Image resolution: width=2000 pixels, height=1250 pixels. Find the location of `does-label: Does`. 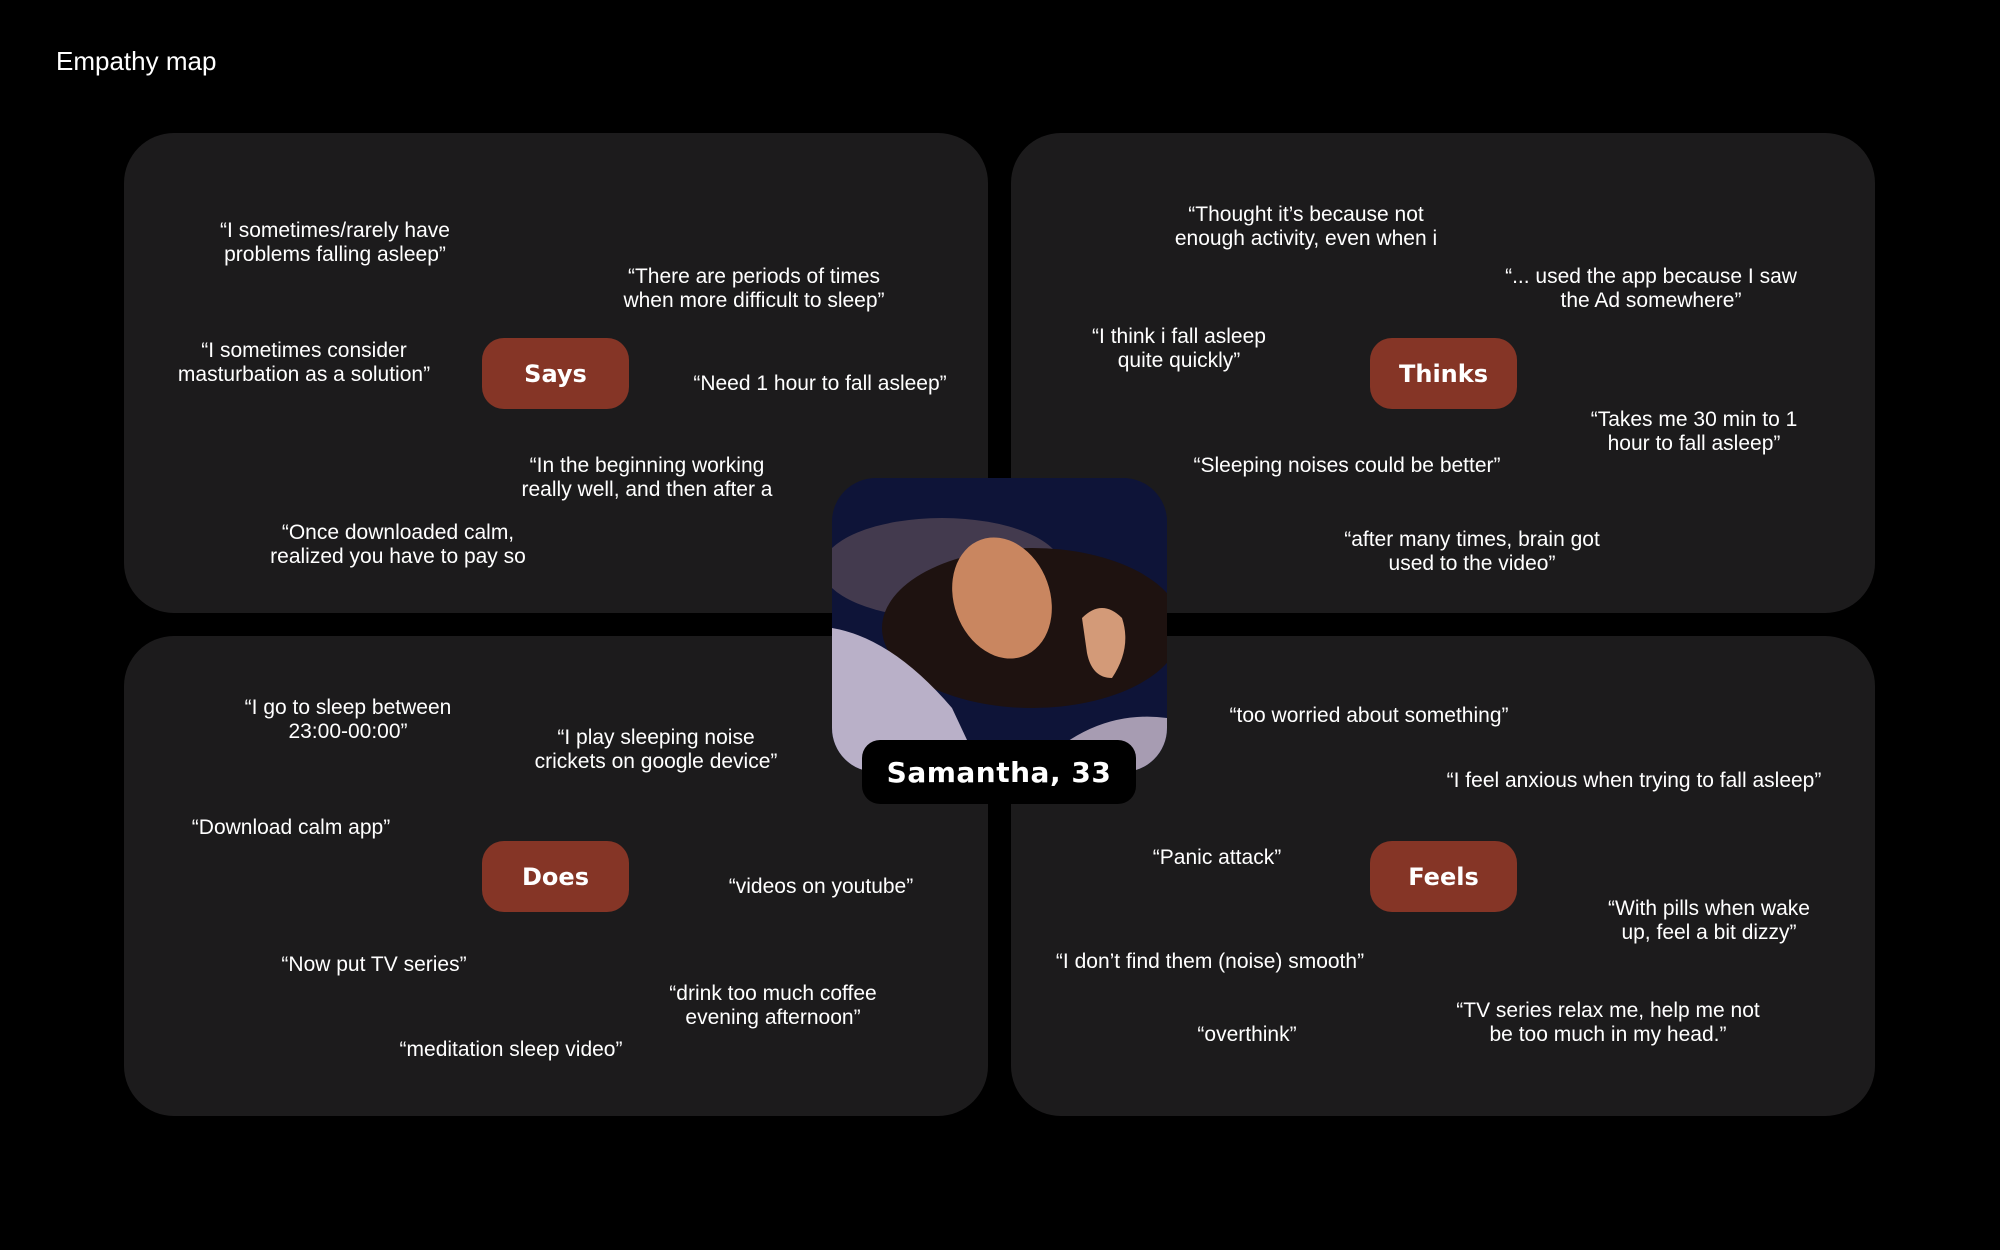

does-label: Does is located at coordinates (555, 876).